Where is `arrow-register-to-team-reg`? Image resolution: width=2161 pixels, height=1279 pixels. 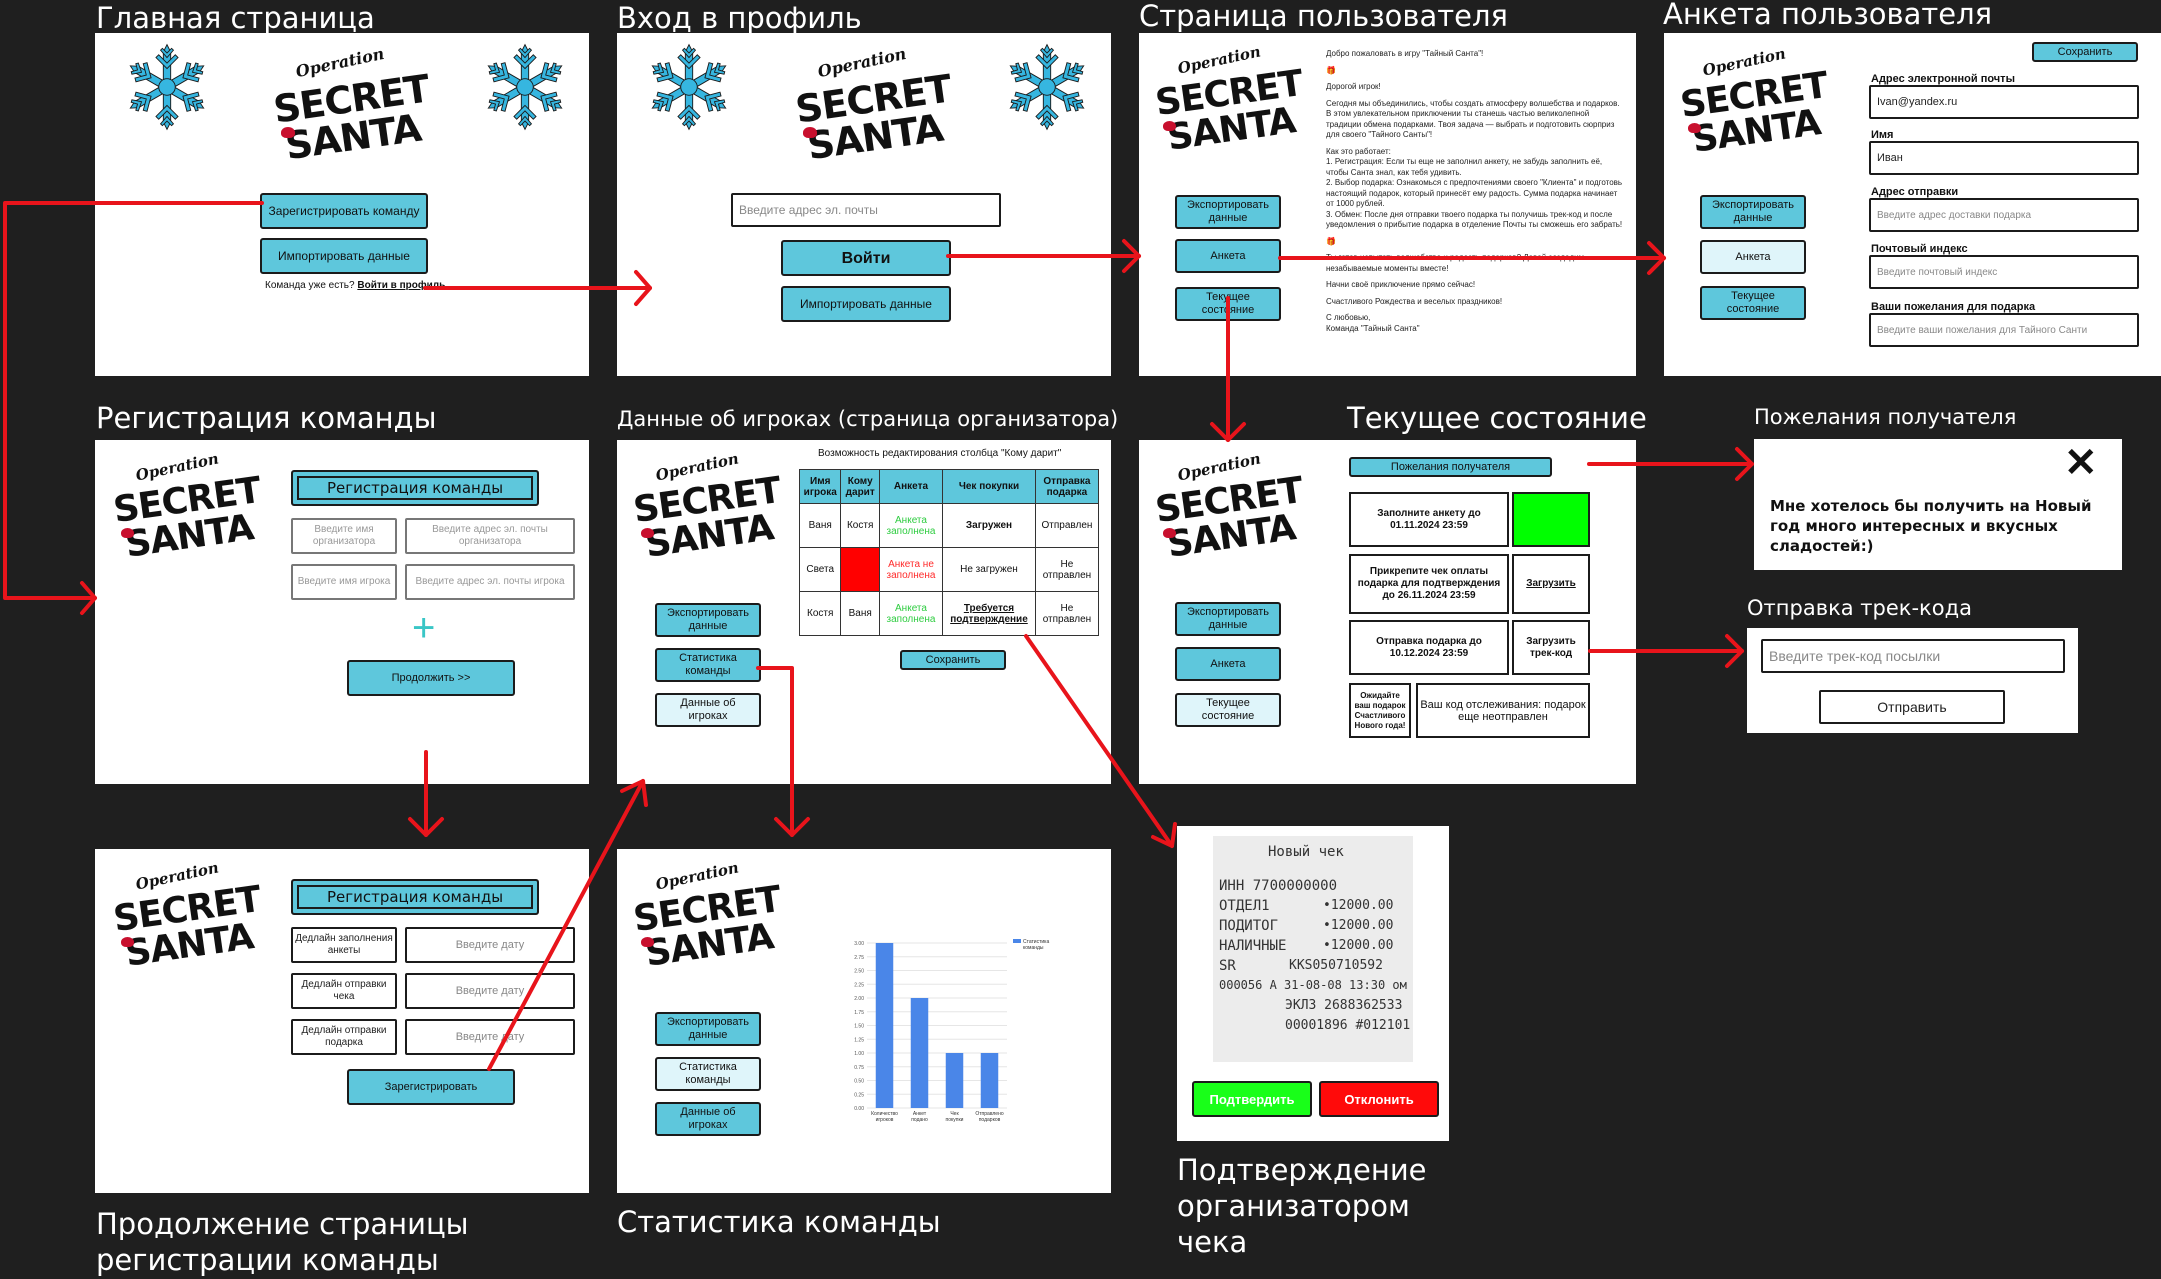 arrow-register-to-team-reg is located at coordinates (133, 400).